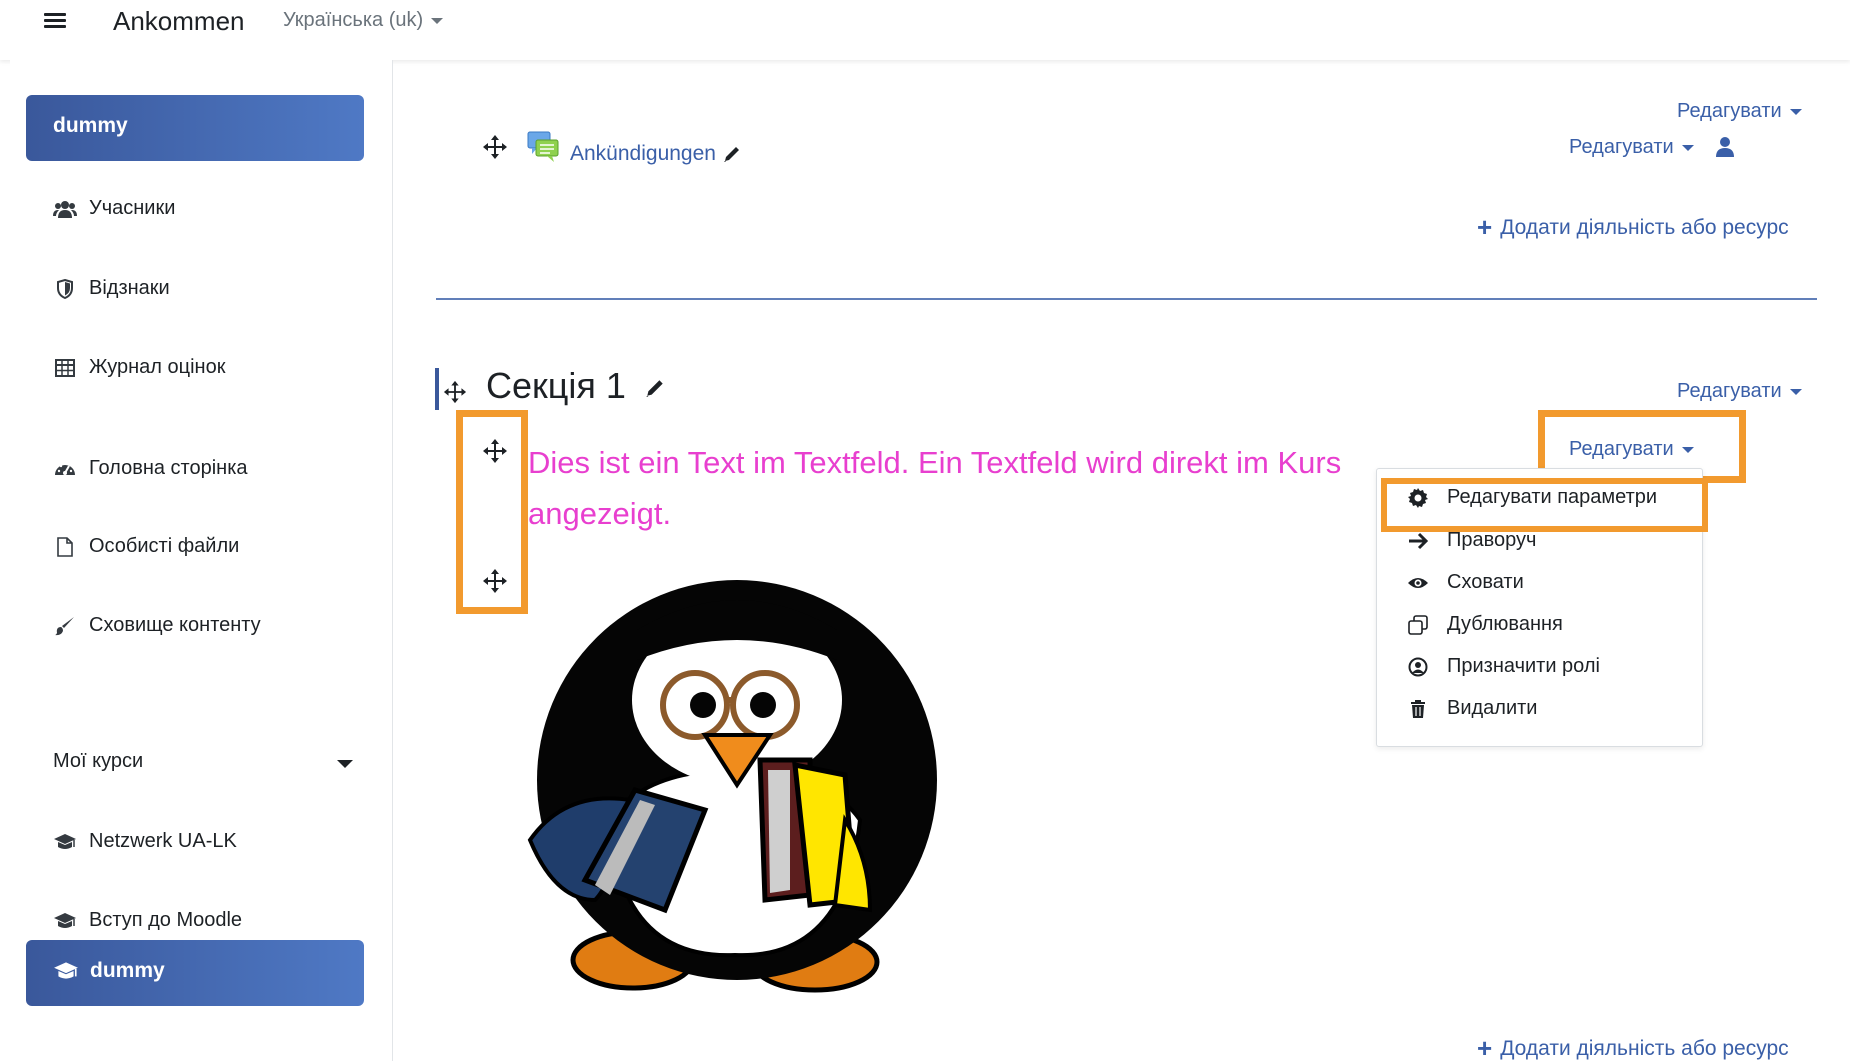  What do you see at coordinates (732, 786) in the screenshot?
I see `penguin-image` at bounding box center [732, 786].